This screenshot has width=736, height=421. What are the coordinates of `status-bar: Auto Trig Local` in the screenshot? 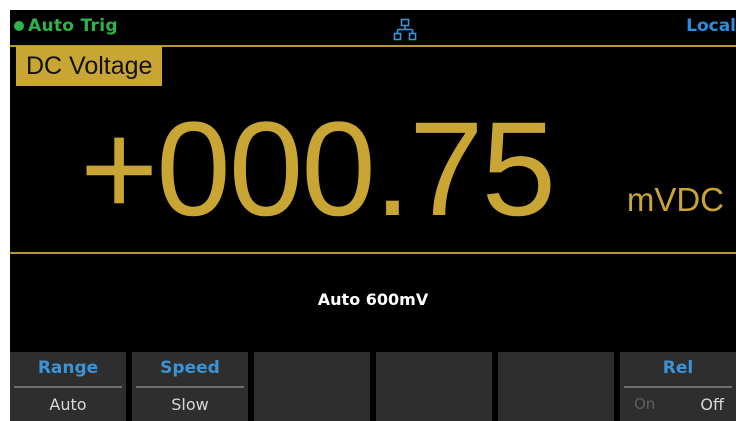 It's located at (373, 28).